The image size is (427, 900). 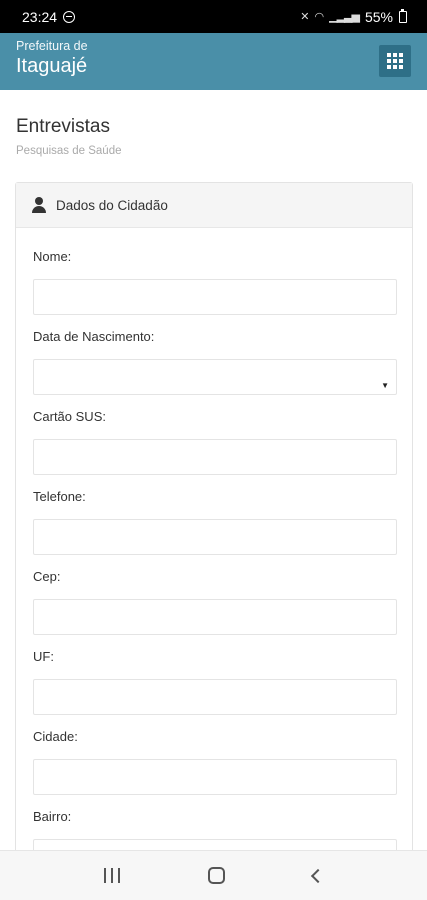 What do you see at coordinates (215, 297) in the screenshot?
I see `name-input` at bounding box center [215, 297].